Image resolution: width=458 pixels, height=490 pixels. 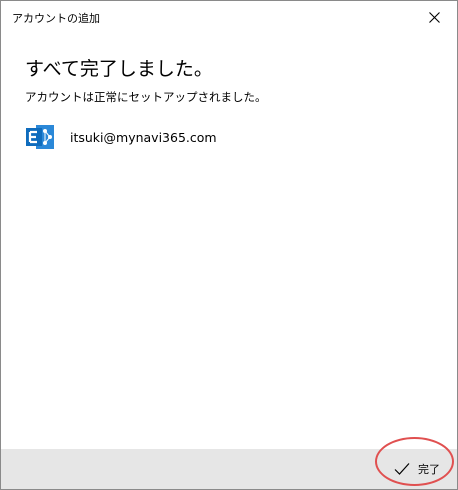 What do you see at coordinates (146, 97) in the screenshot?
I see `status-message: アカウントは正常にセットアップされました。` at bounding box center [146, 97].